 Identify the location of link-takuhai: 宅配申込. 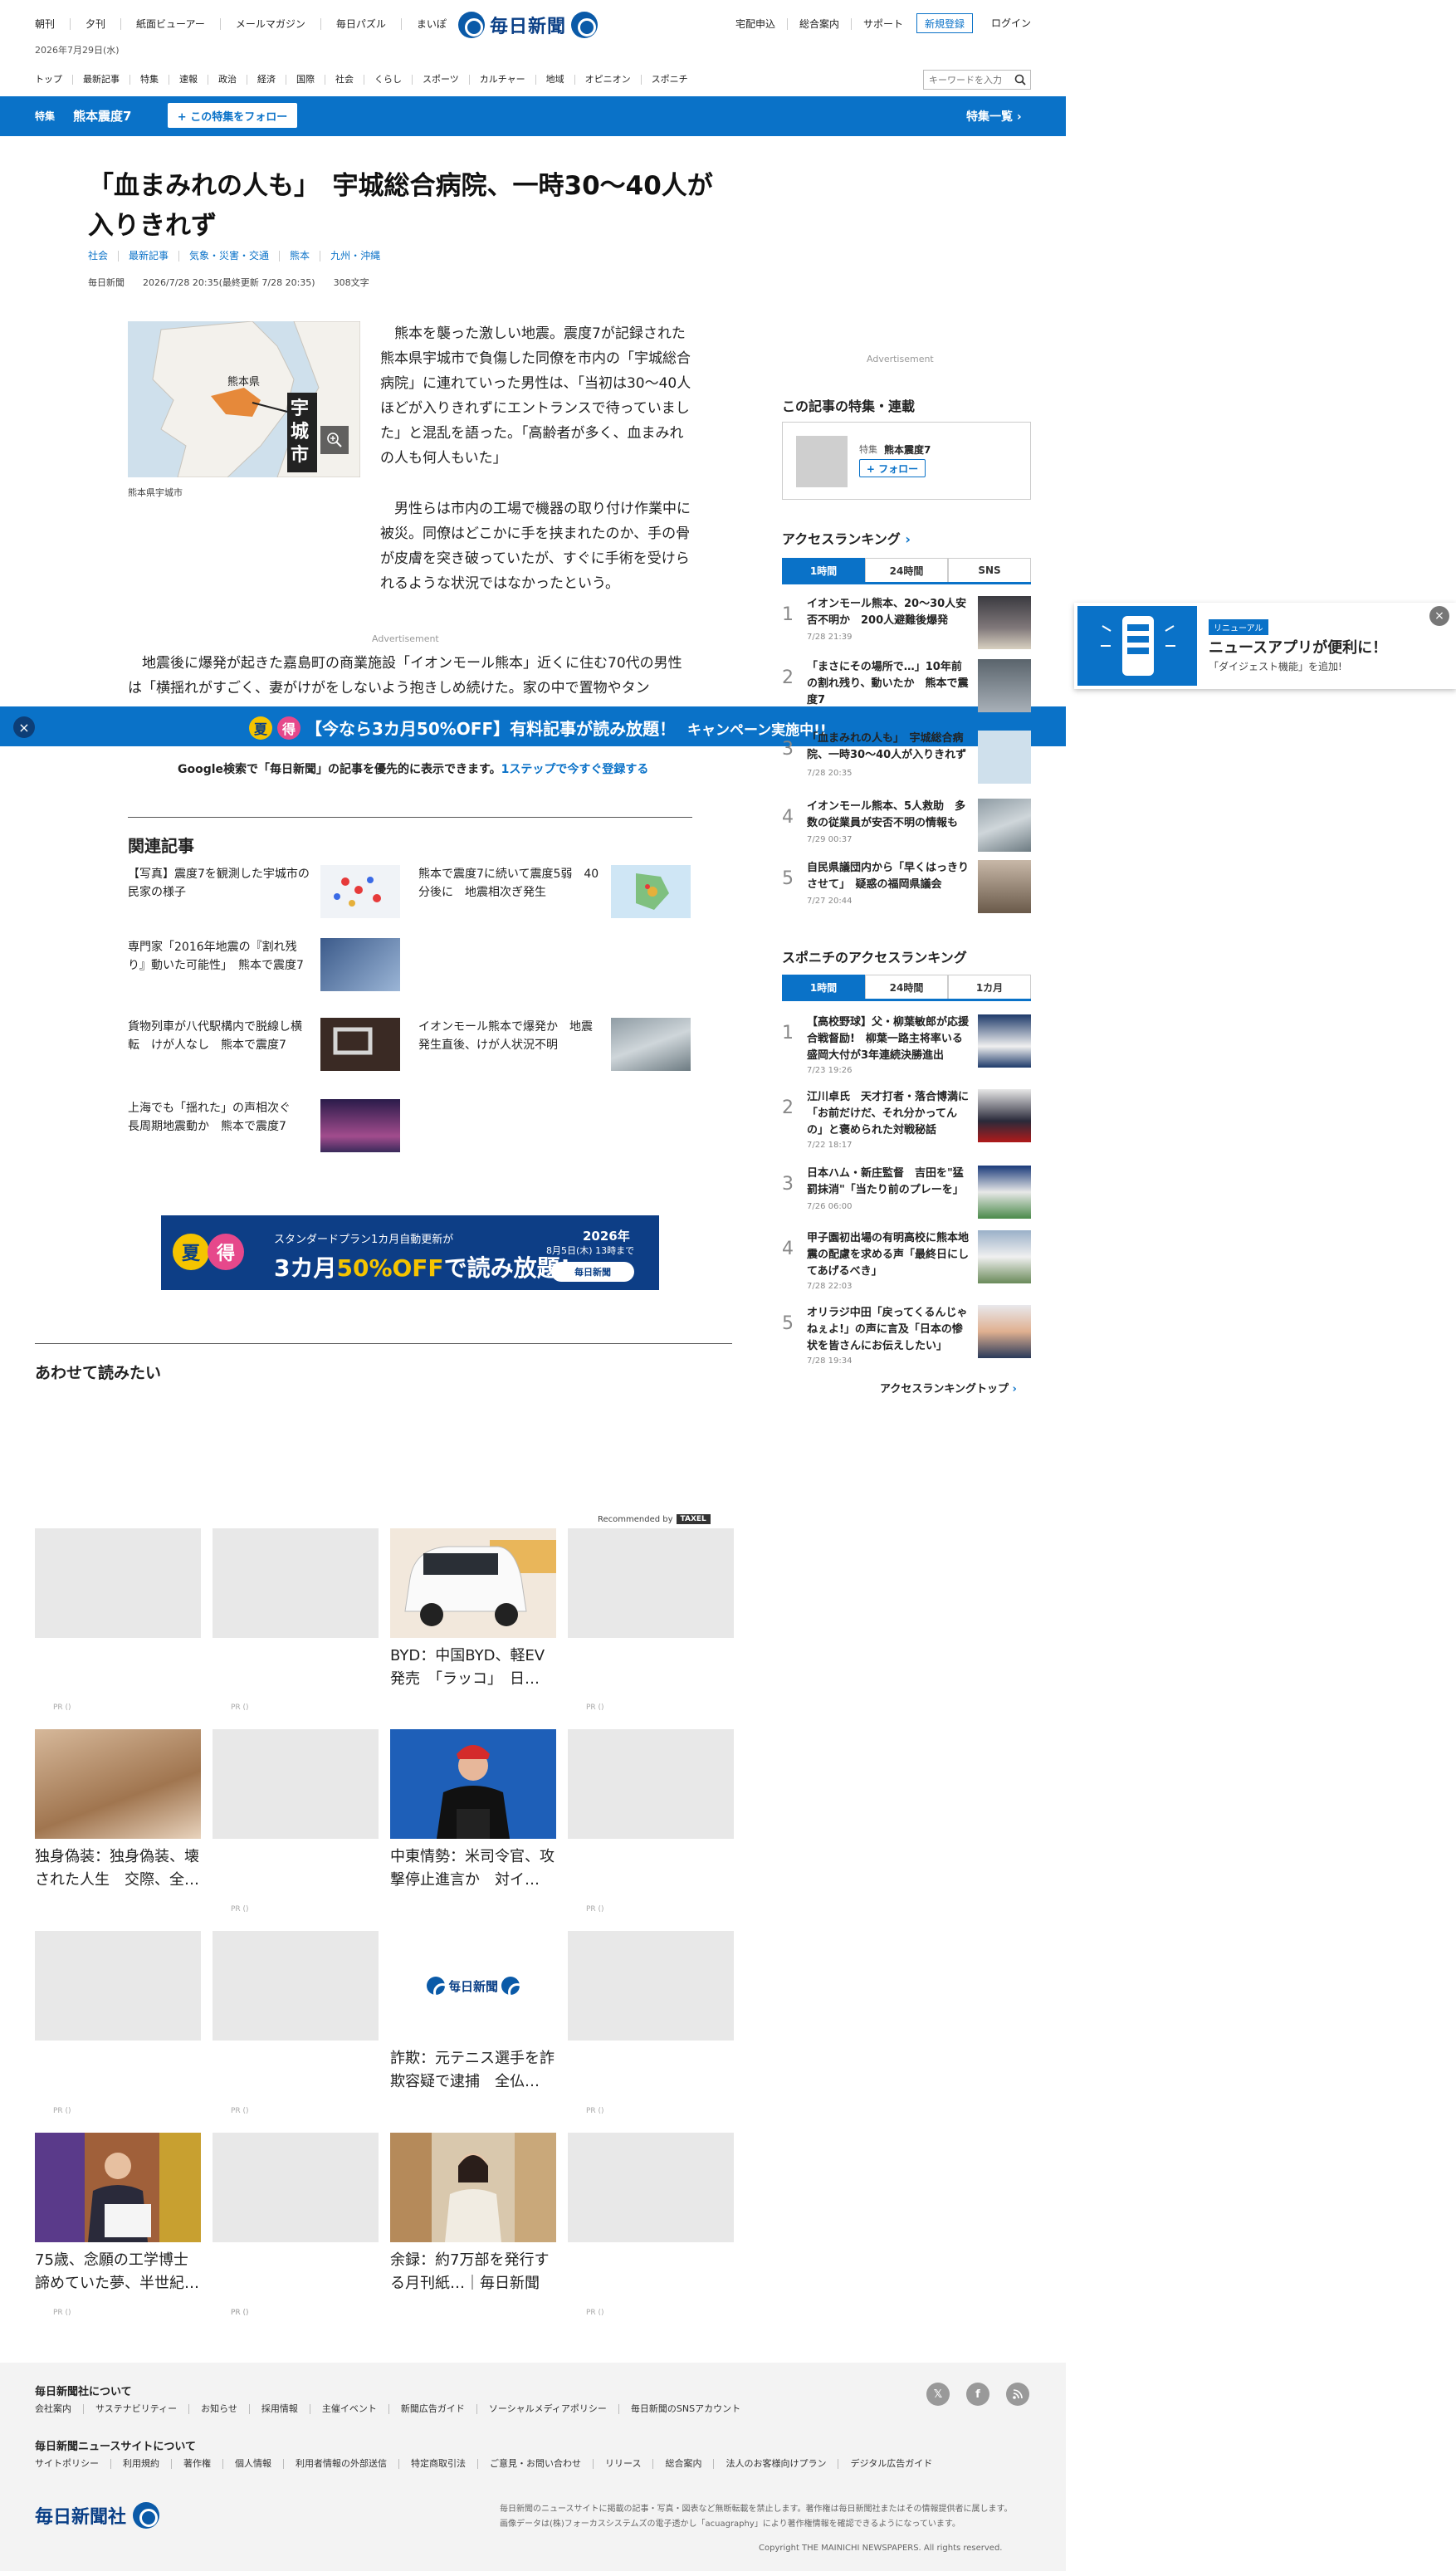
(755, 24).